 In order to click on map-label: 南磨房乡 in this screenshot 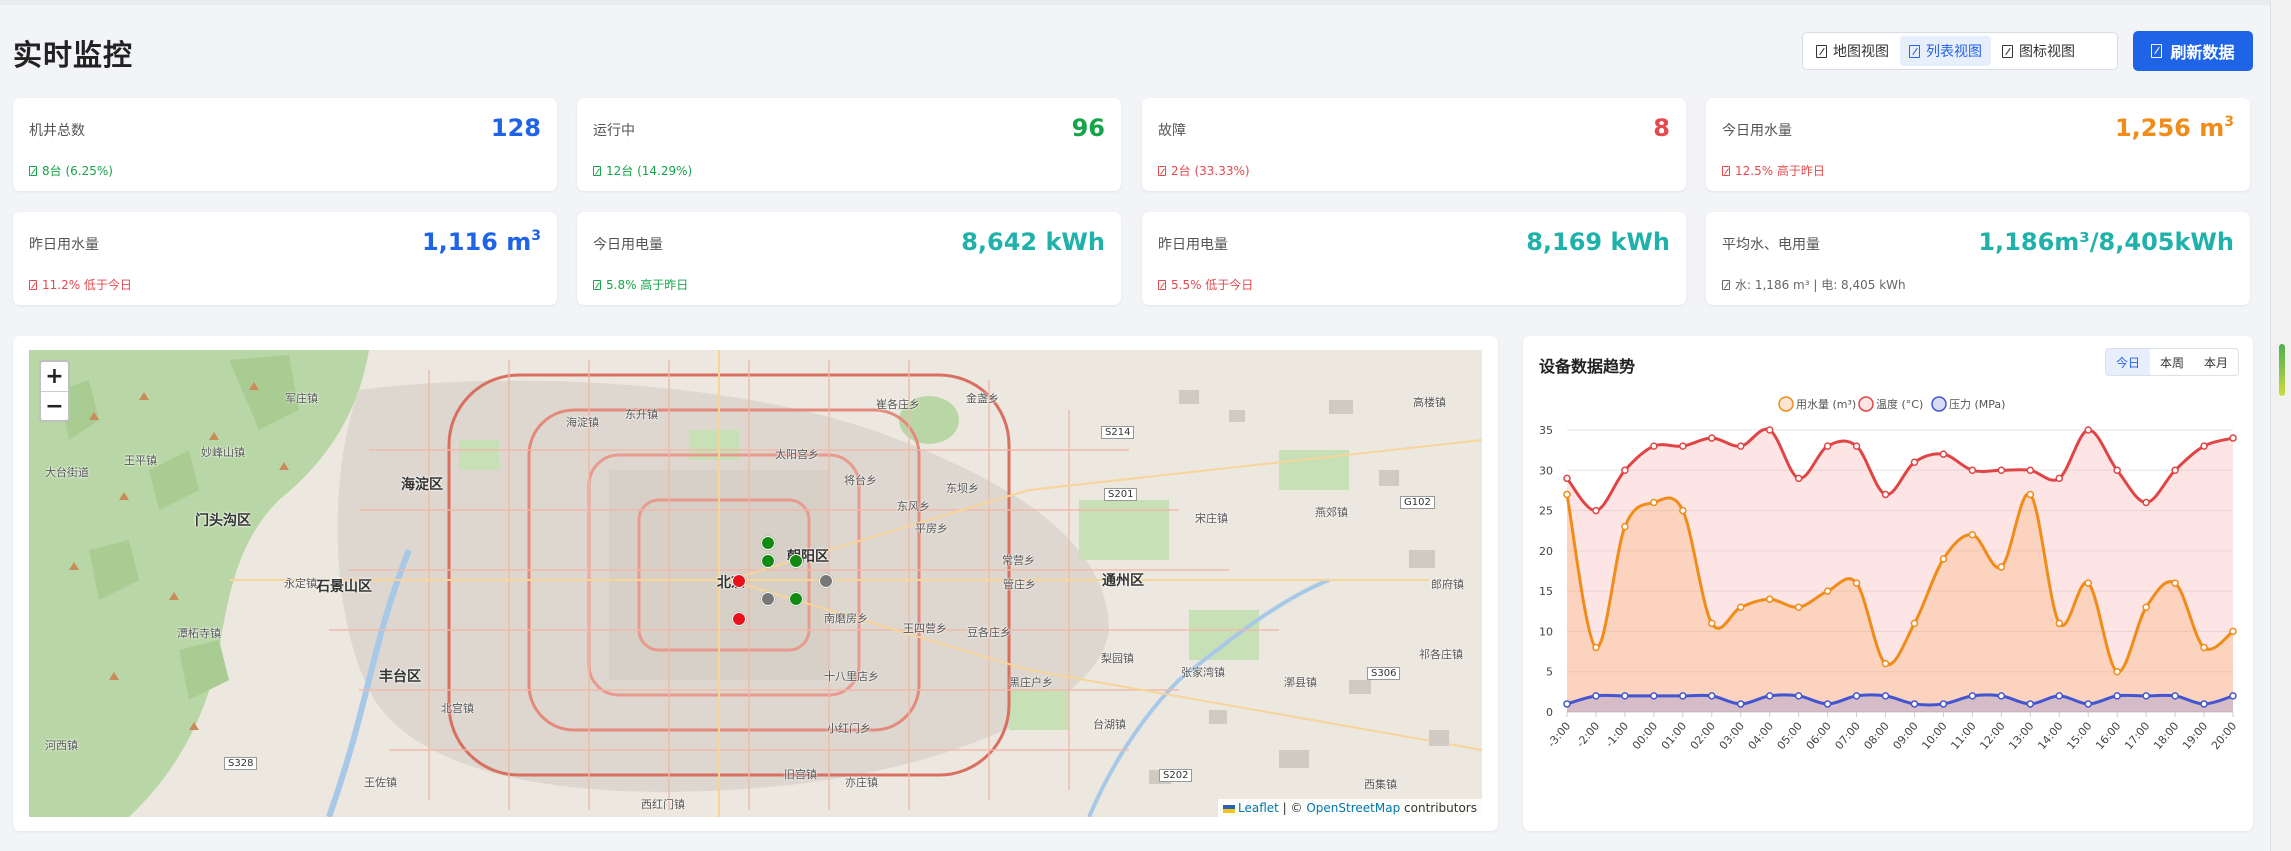, I will do `click(846, 618)`.